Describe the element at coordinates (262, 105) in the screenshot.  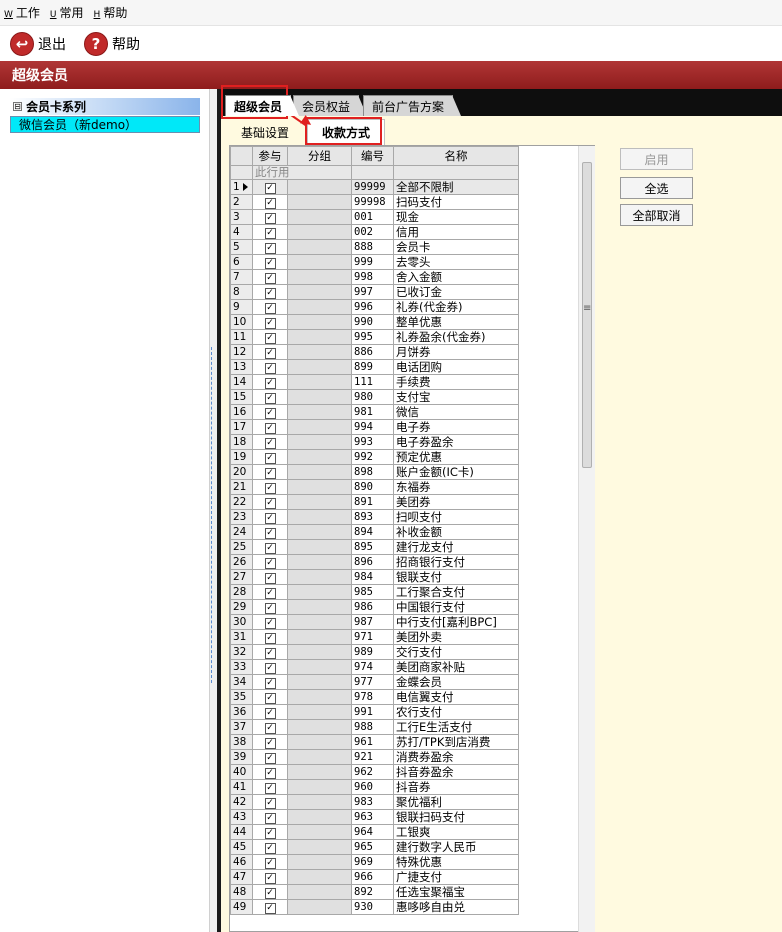
I see `tab-super-member: 超级会员` at that location.